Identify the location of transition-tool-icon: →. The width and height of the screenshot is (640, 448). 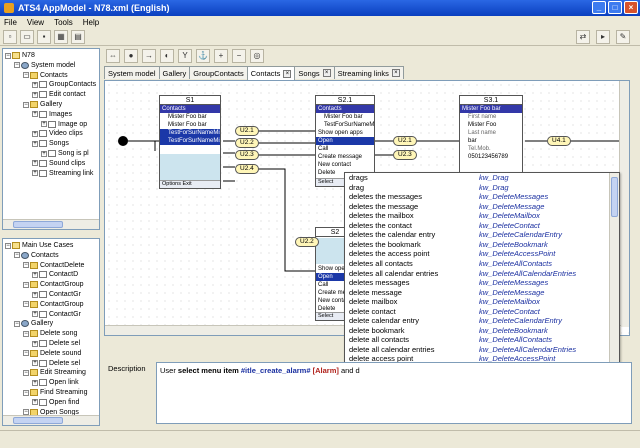
(149, 56).